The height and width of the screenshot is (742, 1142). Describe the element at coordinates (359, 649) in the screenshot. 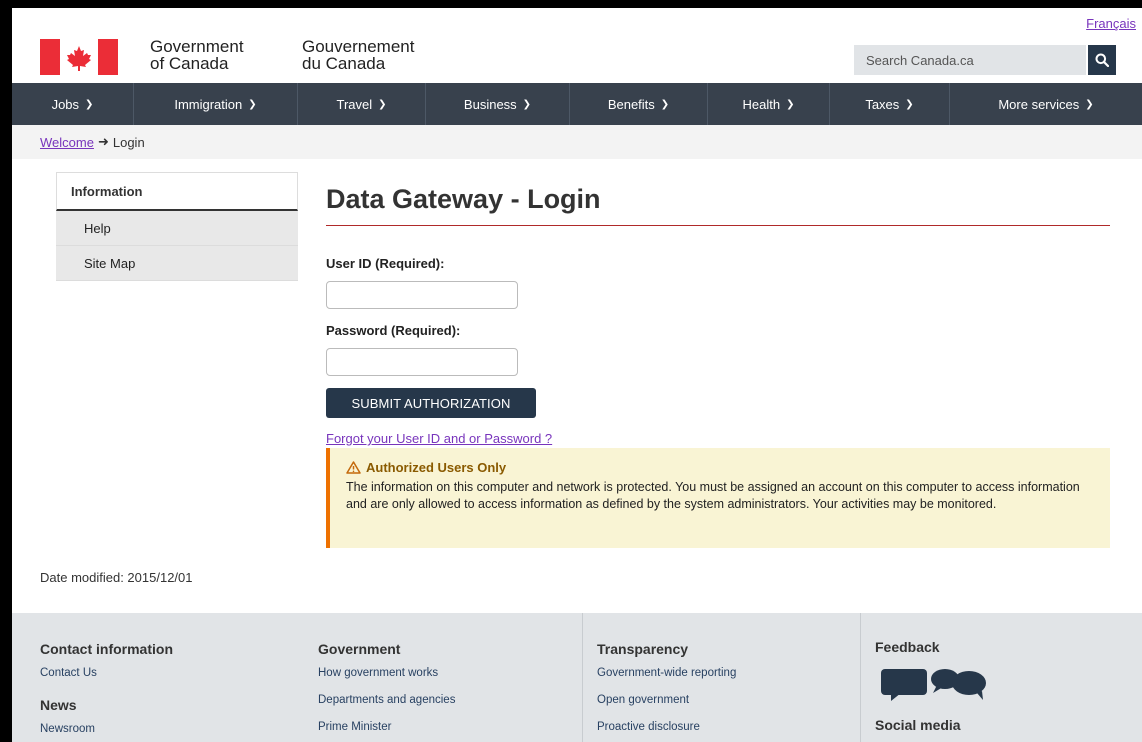

I see `footer-government-heading: Government` at that location.